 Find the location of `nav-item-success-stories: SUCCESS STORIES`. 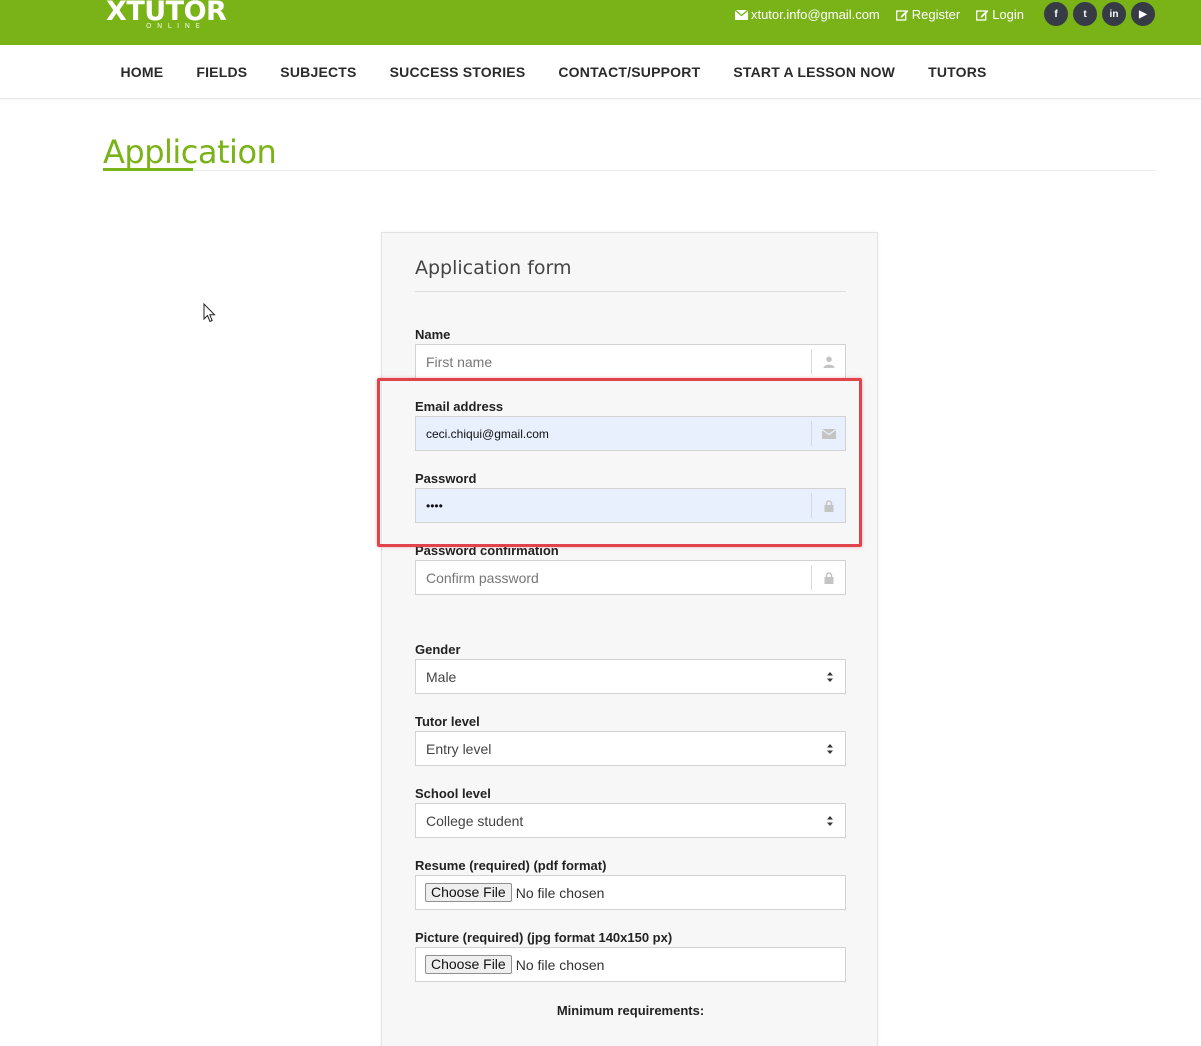

nav-item-success-stories: SUCCESS STORIES is located at coordinates (457, 72).